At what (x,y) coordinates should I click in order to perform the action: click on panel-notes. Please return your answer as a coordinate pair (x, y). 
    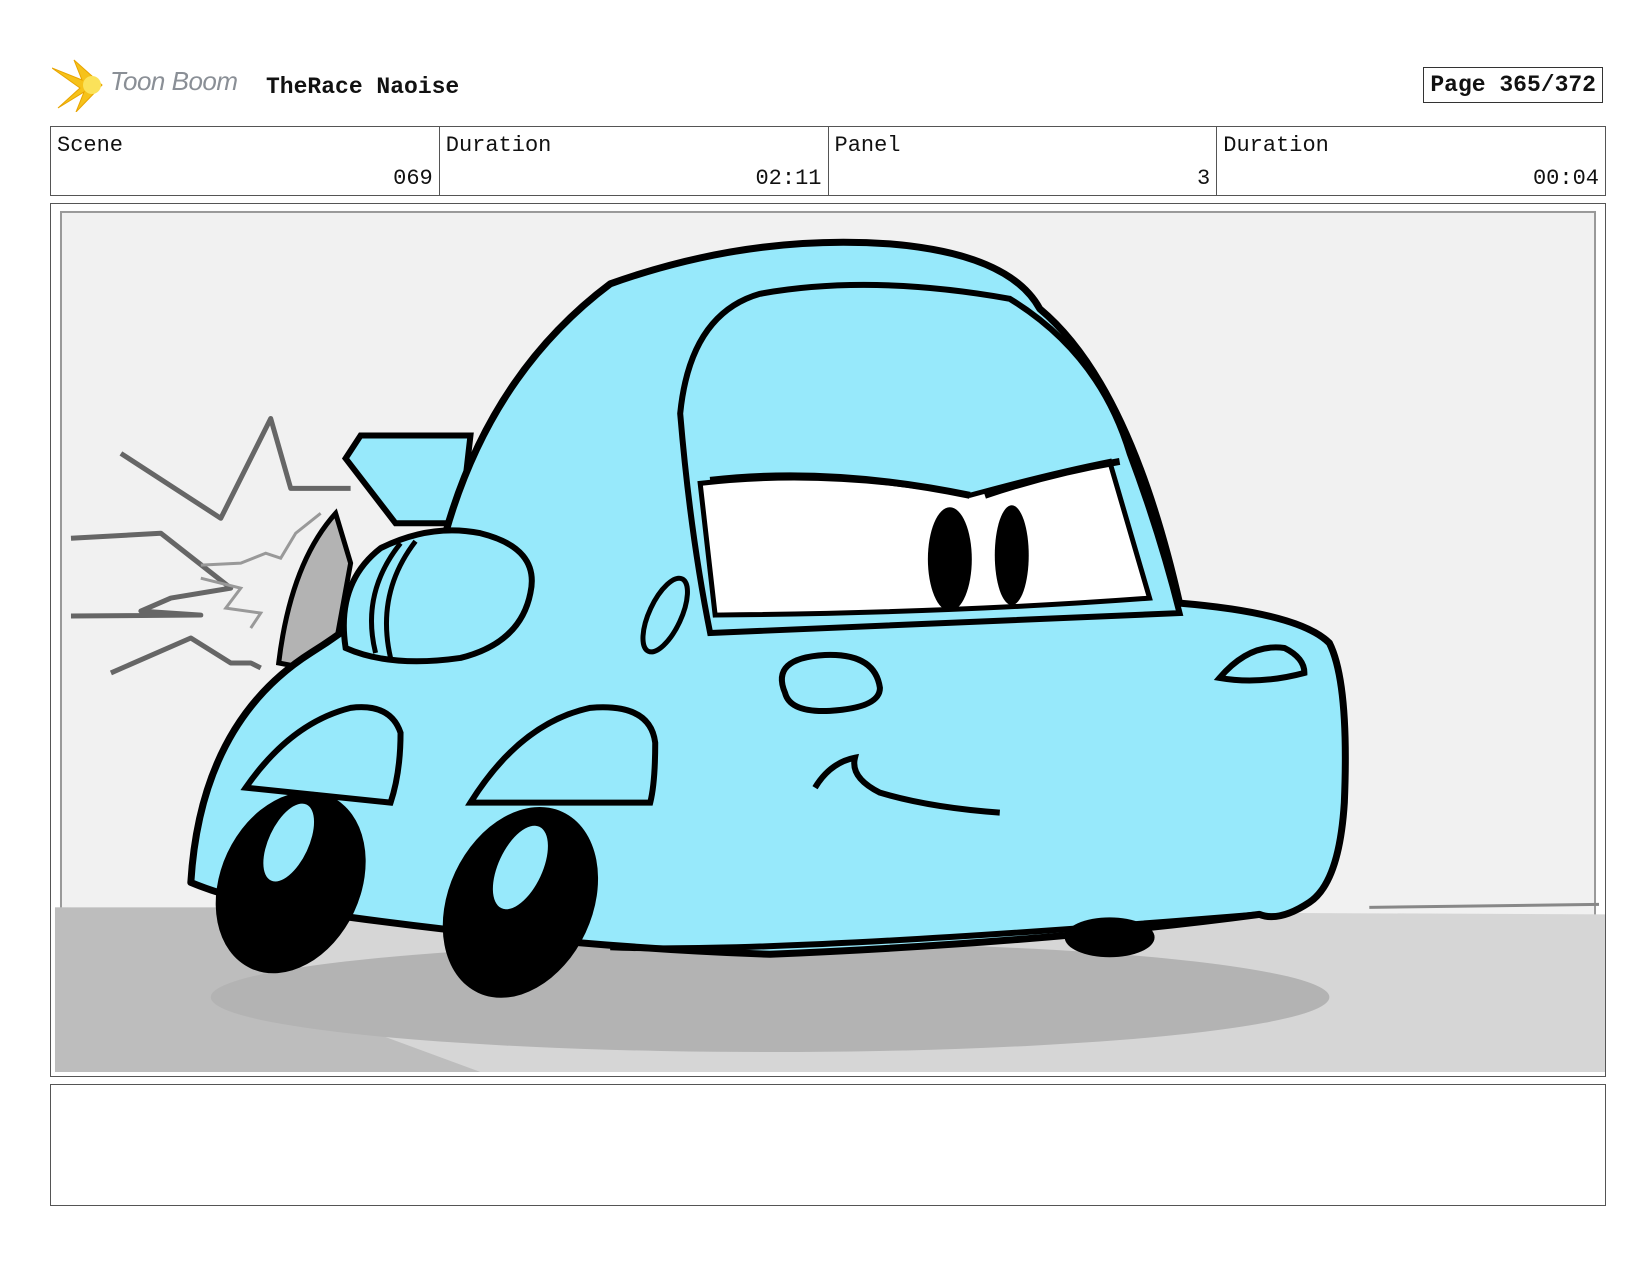
    Looking at the image, I should click on (828, 1145).